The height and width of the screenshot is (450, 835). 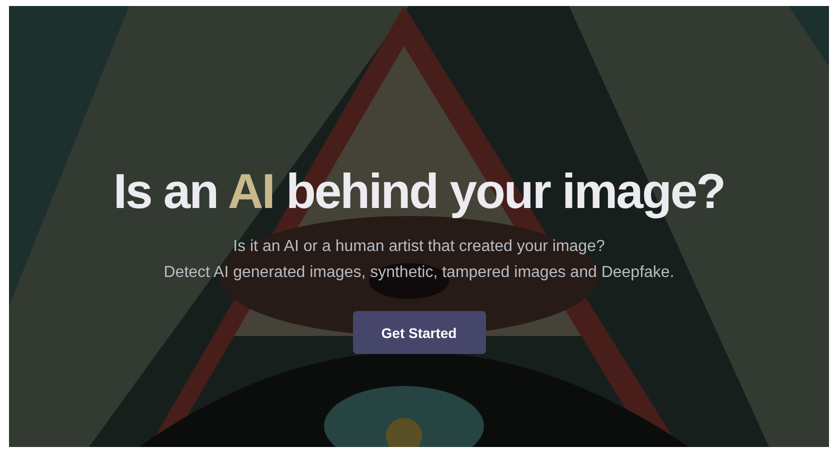 I want to click on hero-title: Is an AI behind your image?, so click(x=419, y=192).